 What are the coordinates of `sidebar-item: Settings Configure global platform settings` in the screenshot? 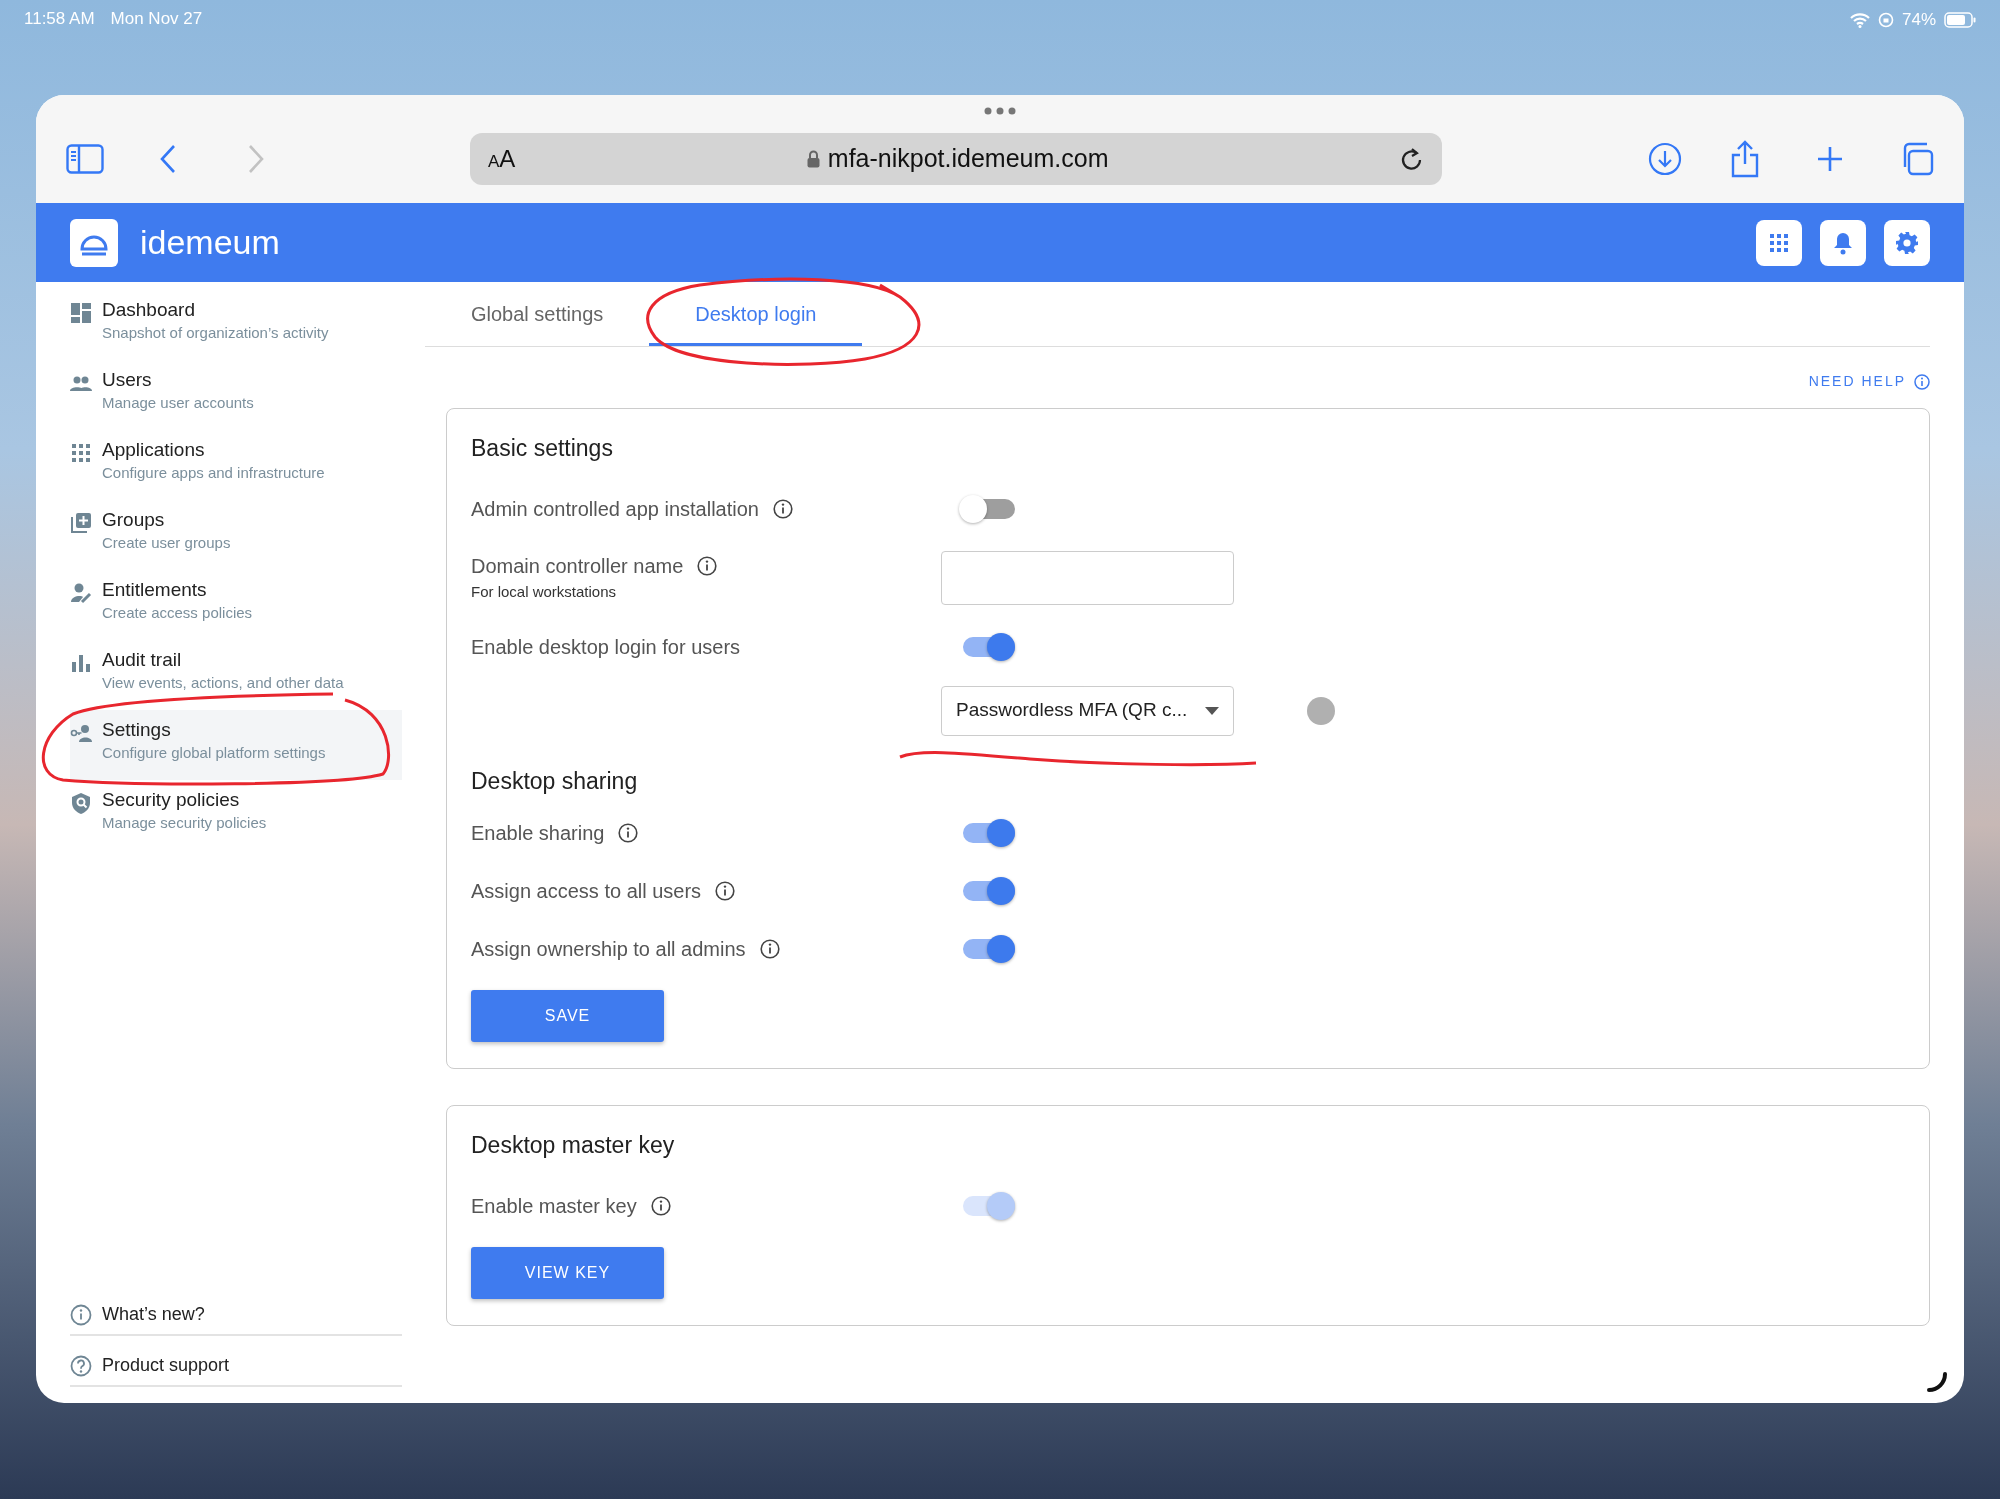 It's located at (236, 745).